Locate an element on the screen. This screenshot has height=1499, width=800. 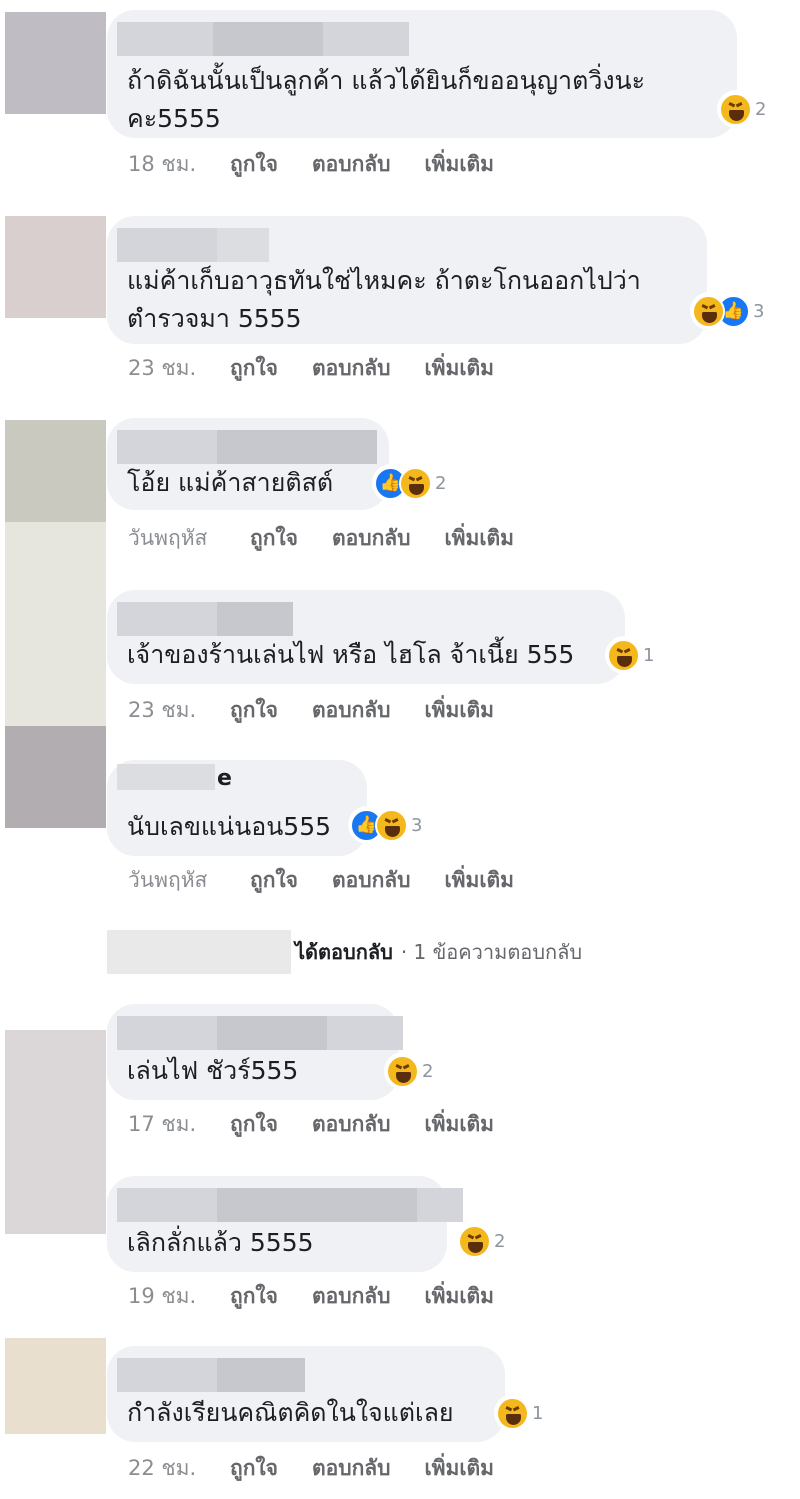
comment-bubble: โอ้ย แม่ค้าสายติสต์ is located at coordinates (248, 464).